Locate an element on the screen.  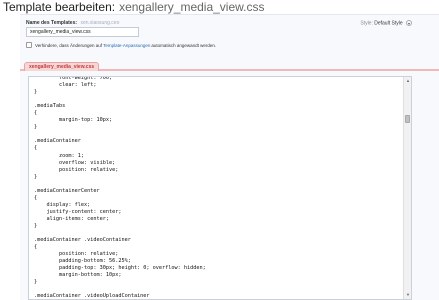
checkbox-text-before: Verhindere, dass Änderungen auf is located at coordinates (69, 45).